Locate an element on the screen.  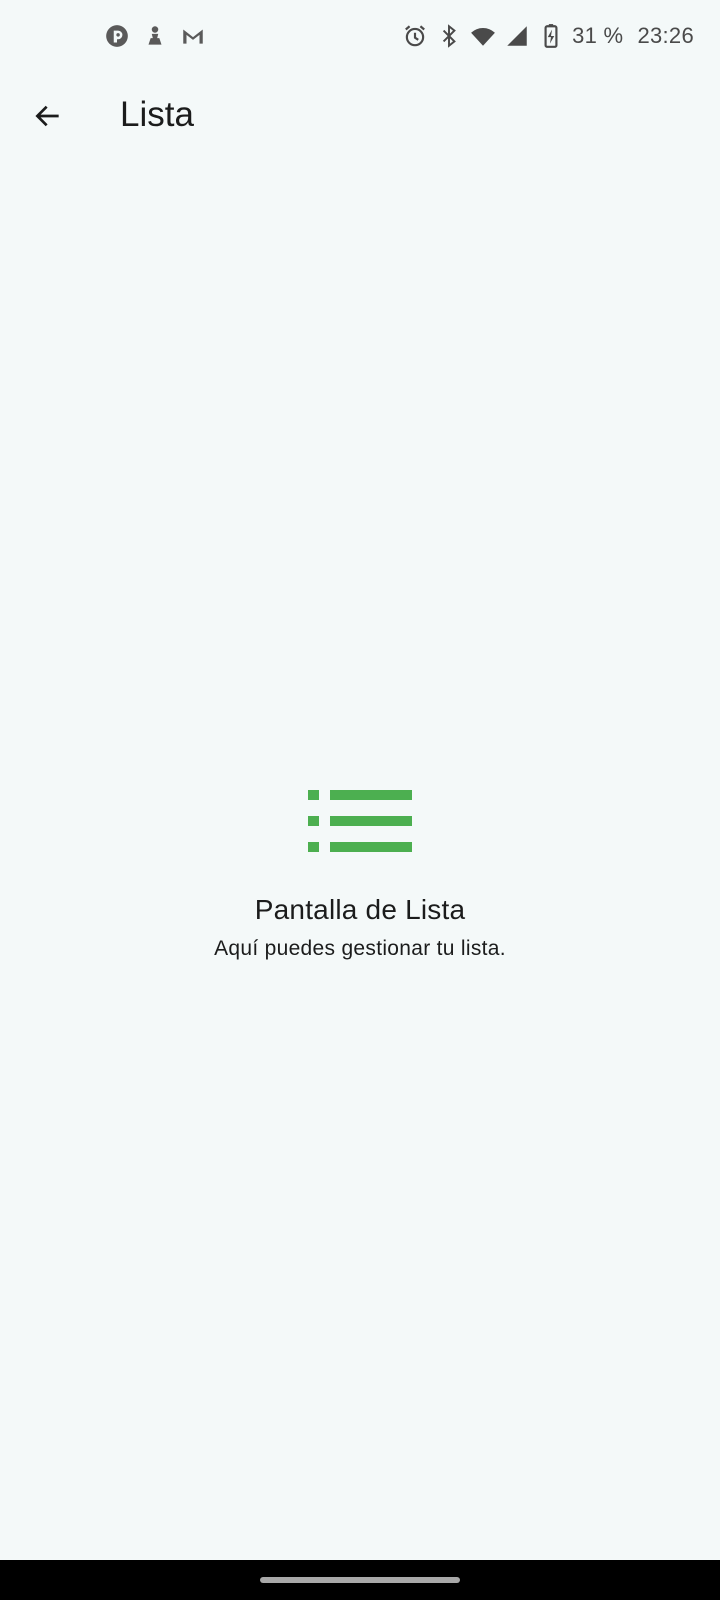
empty-state-subtitle: Aquí puedes gestionar tu lista. is located at coordinates (360, 948).